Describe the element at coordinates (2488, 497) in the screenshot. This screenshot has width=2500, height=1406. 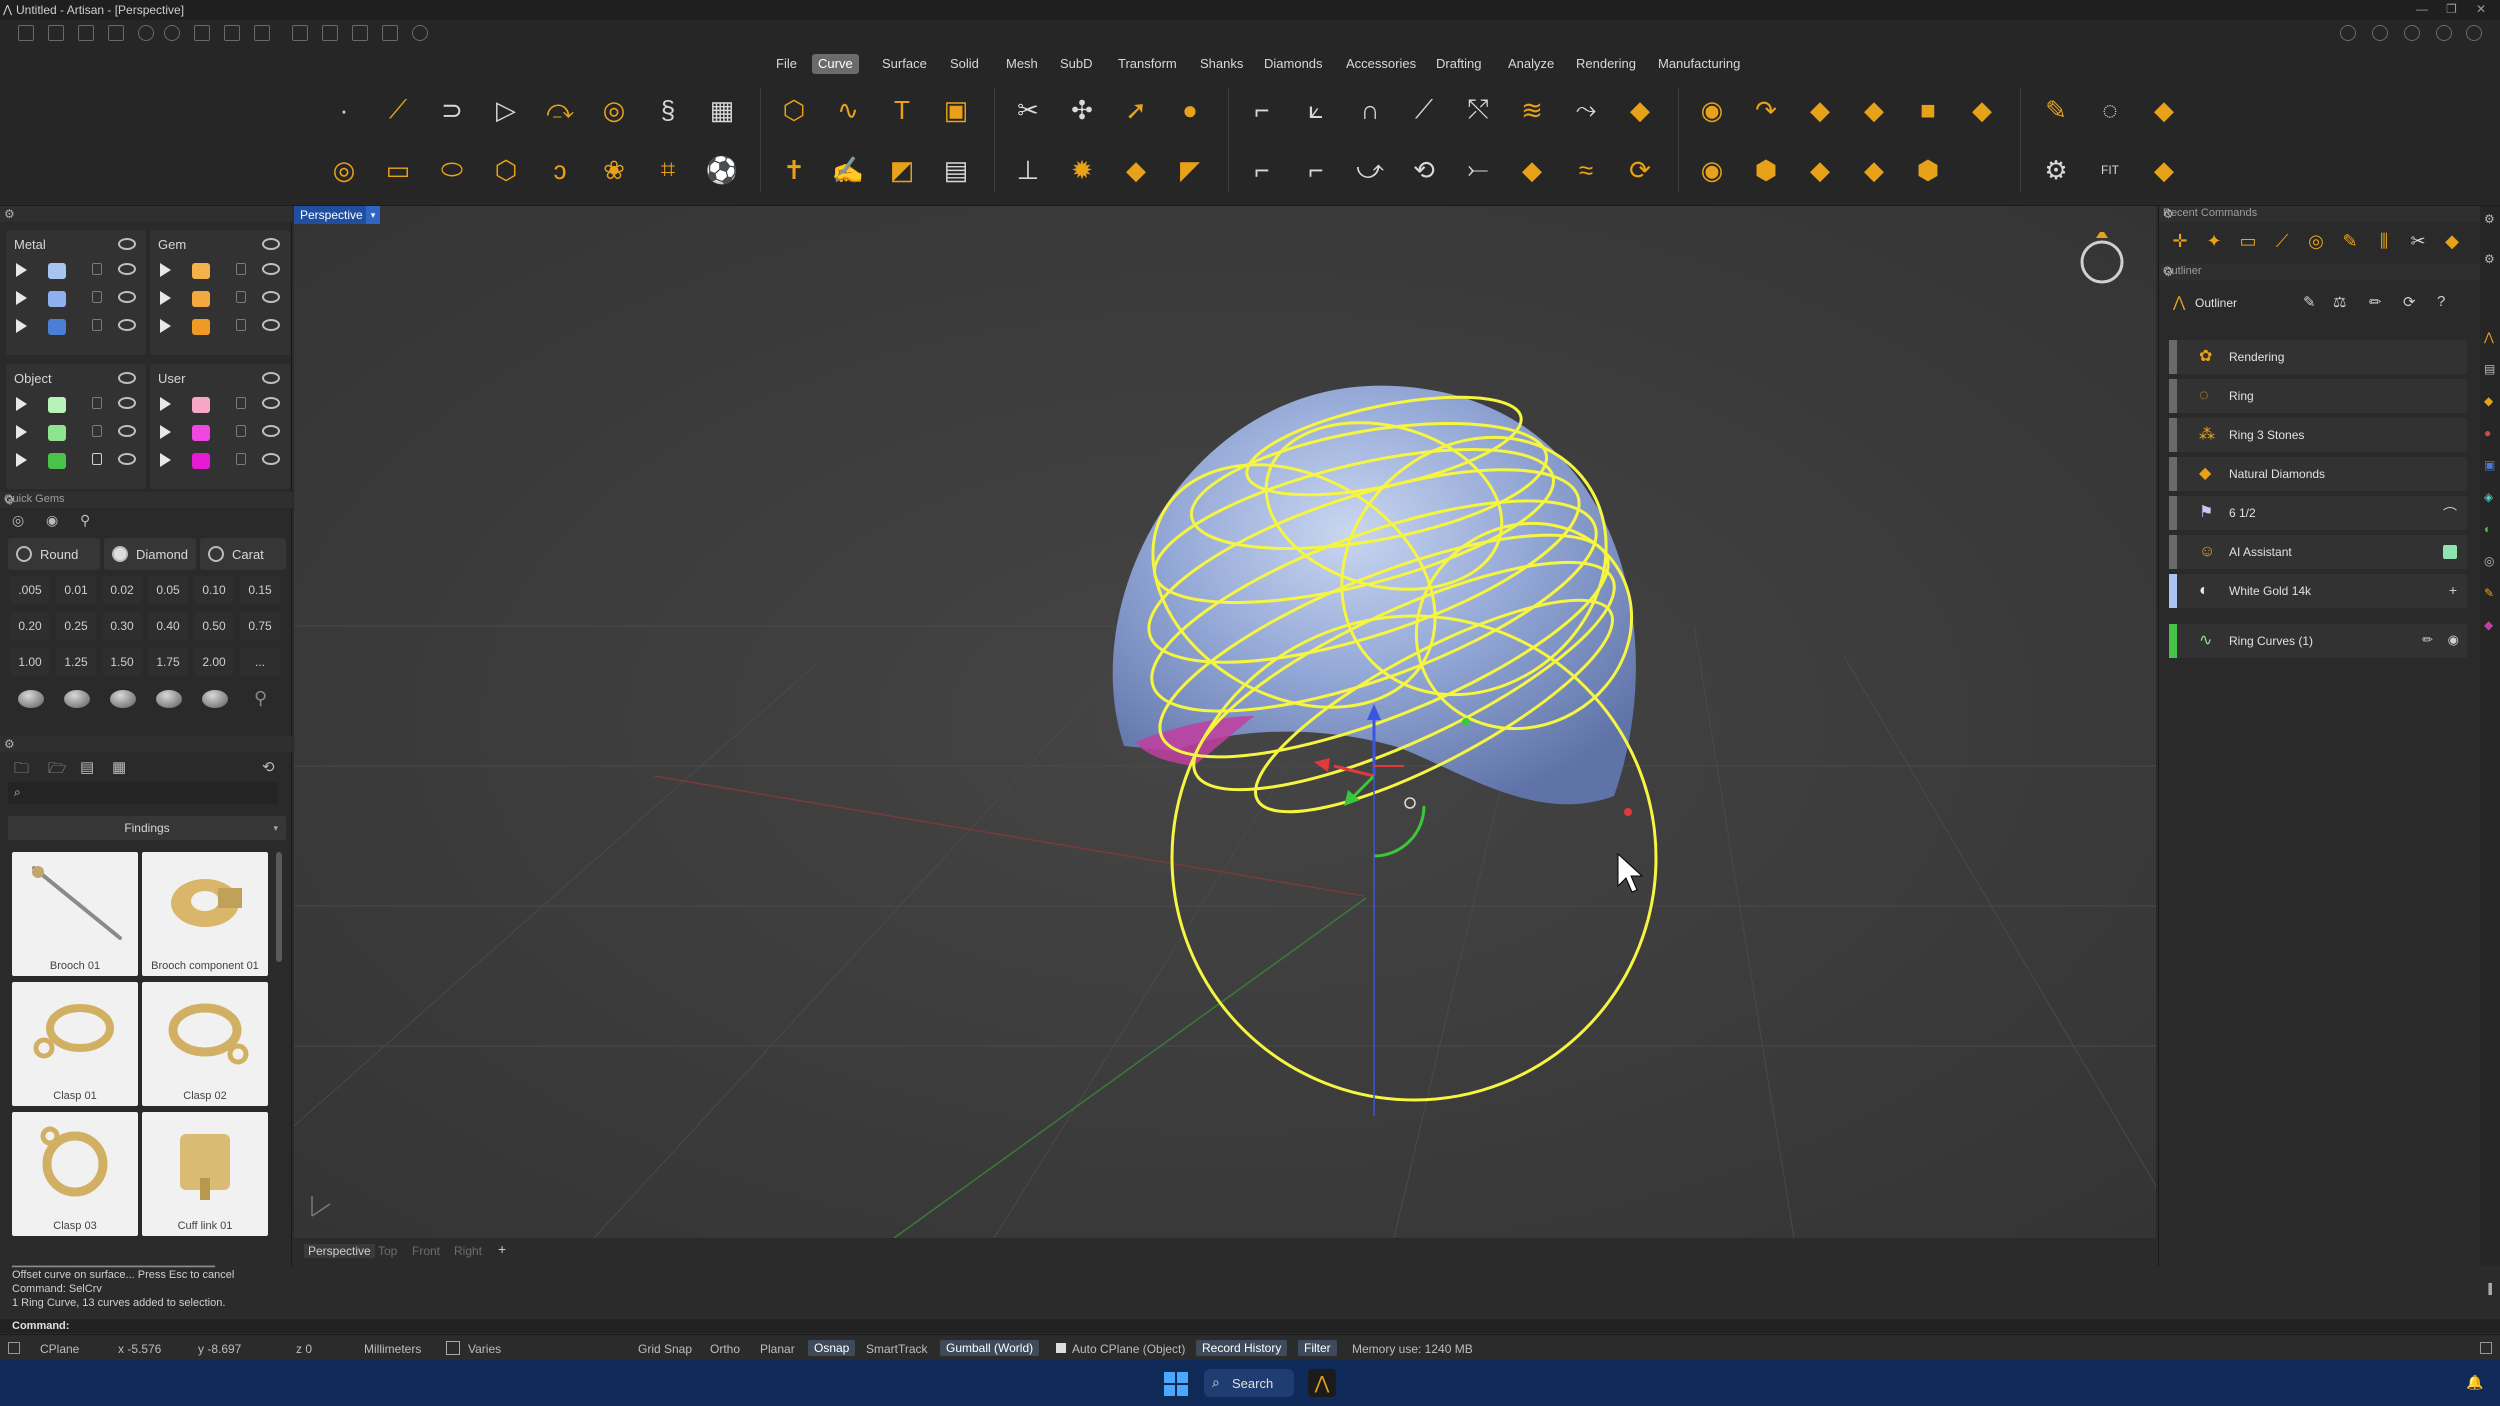
I see `properties-panel-icon: ◈` at that location.